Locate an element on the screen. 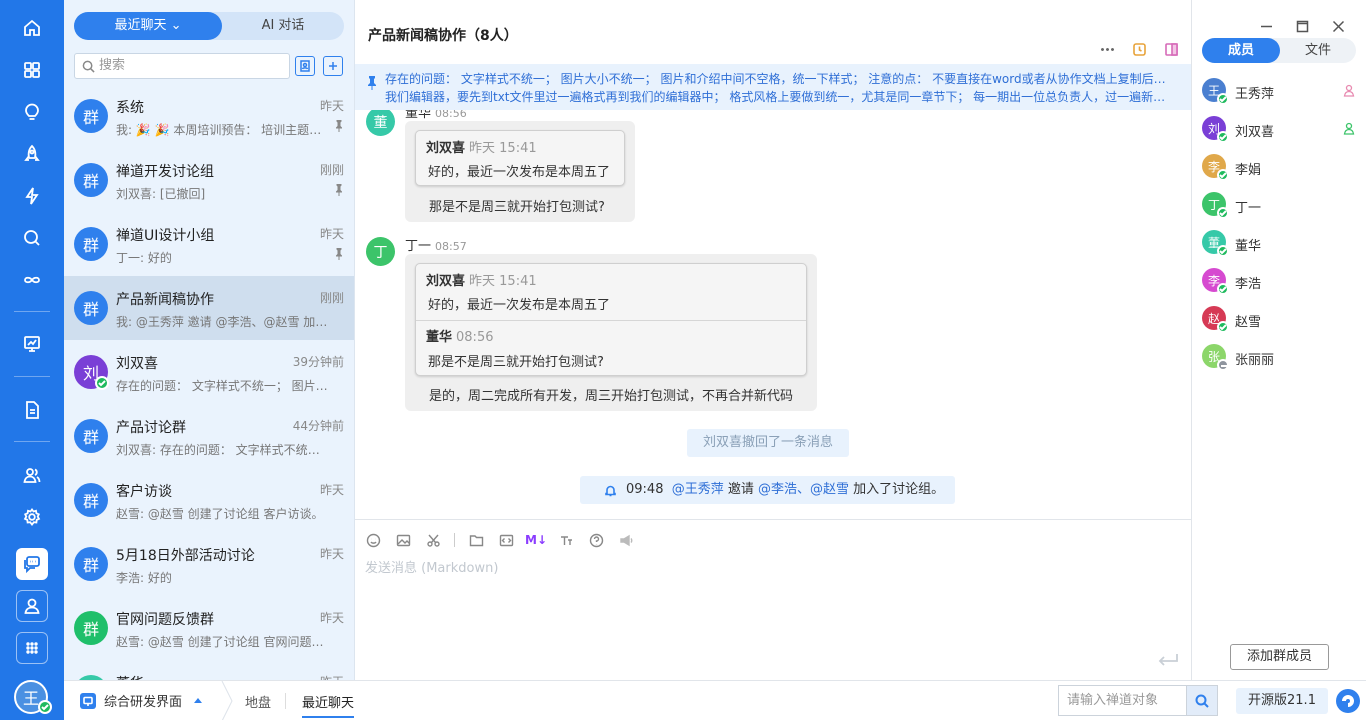 The width and height of the screenshot is (1366, 720). chat-icon is located at coordinates (32, 564).